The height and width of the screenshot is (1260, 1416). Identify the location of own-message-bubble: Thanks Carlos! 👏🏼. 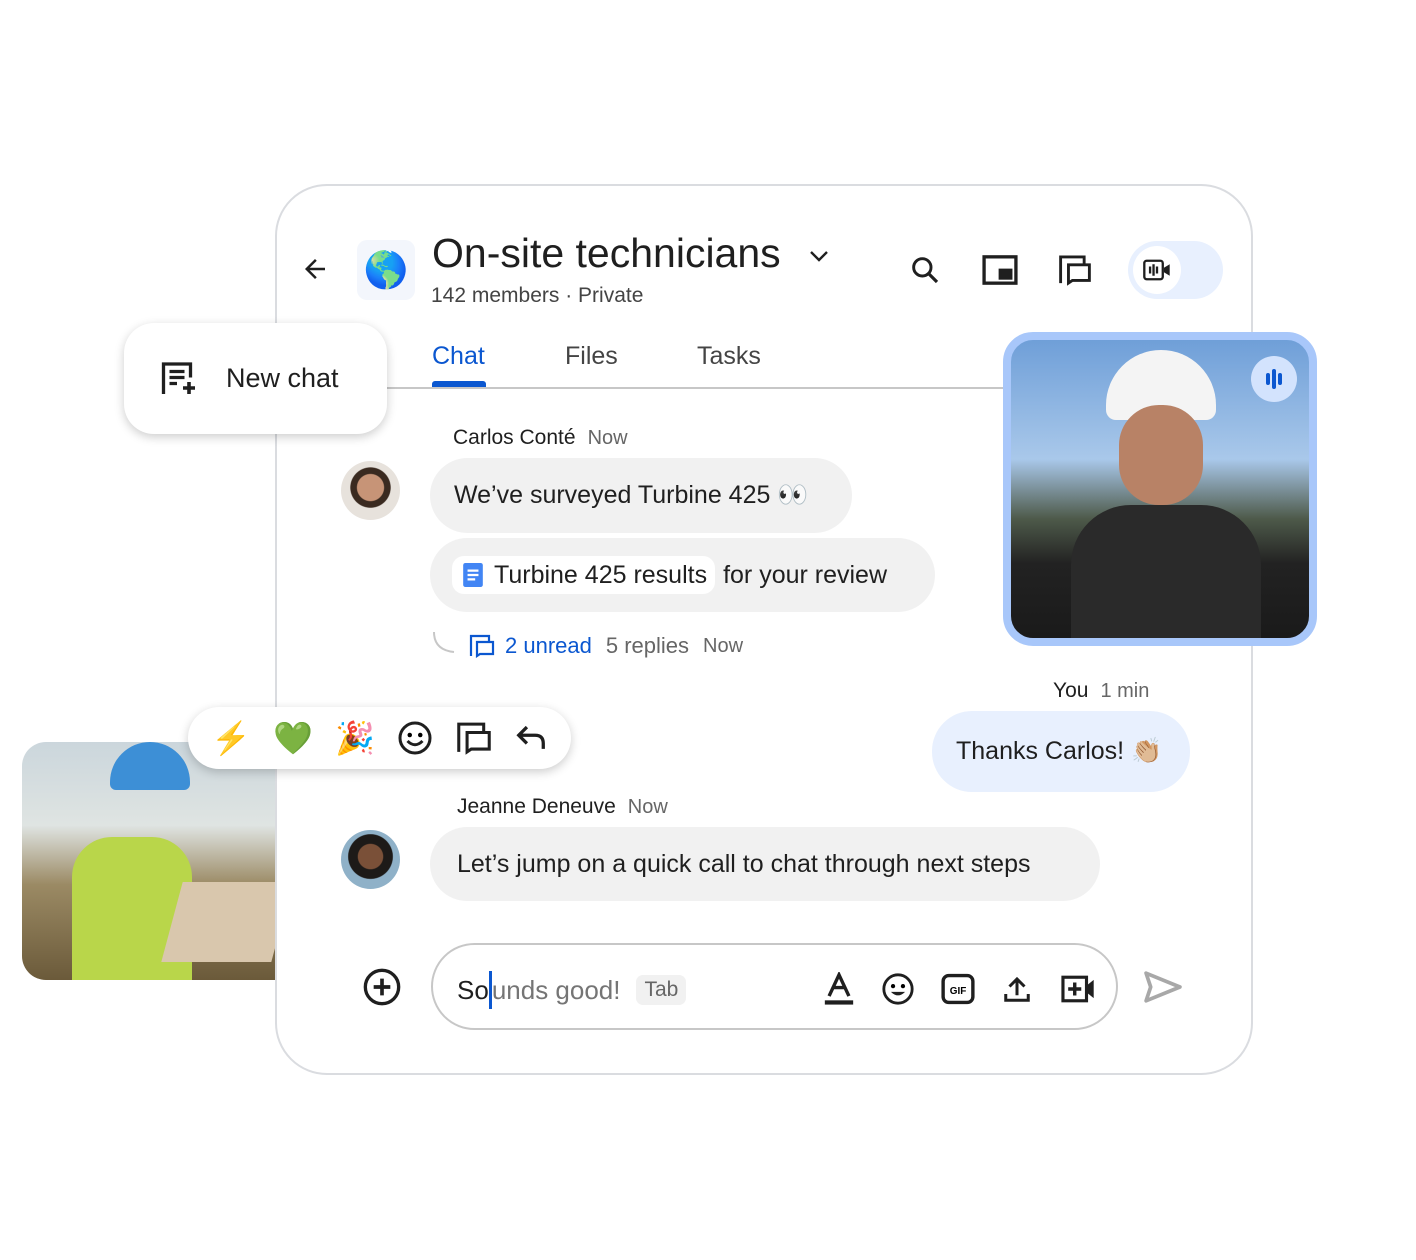
(1061, 751).